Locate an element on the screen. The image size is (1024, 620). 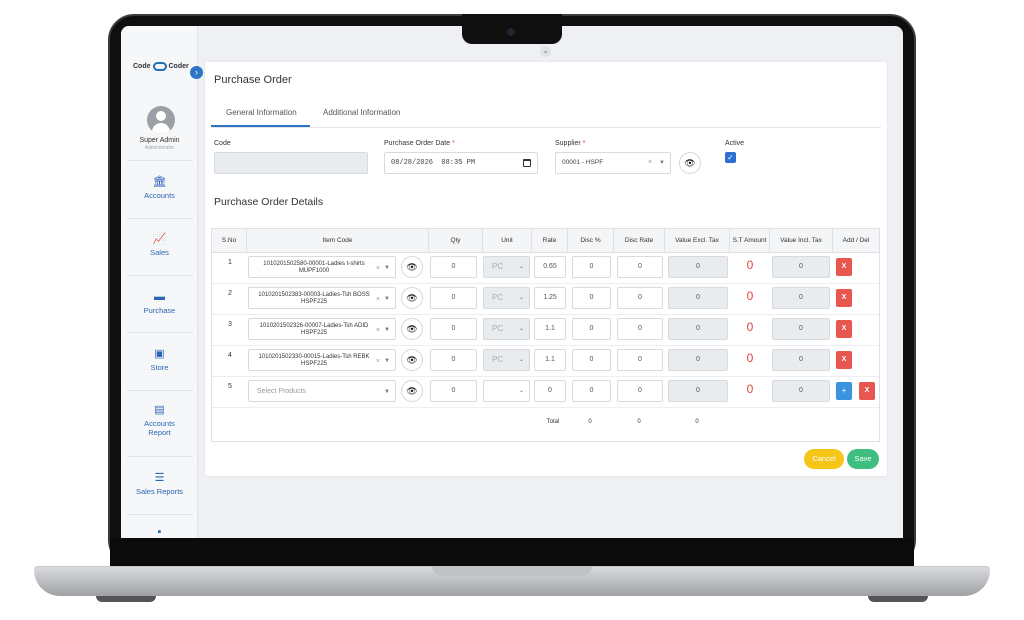
sidebar-item-accounts-report: ▤ Accounts Report is located at coordinates (159, 420).